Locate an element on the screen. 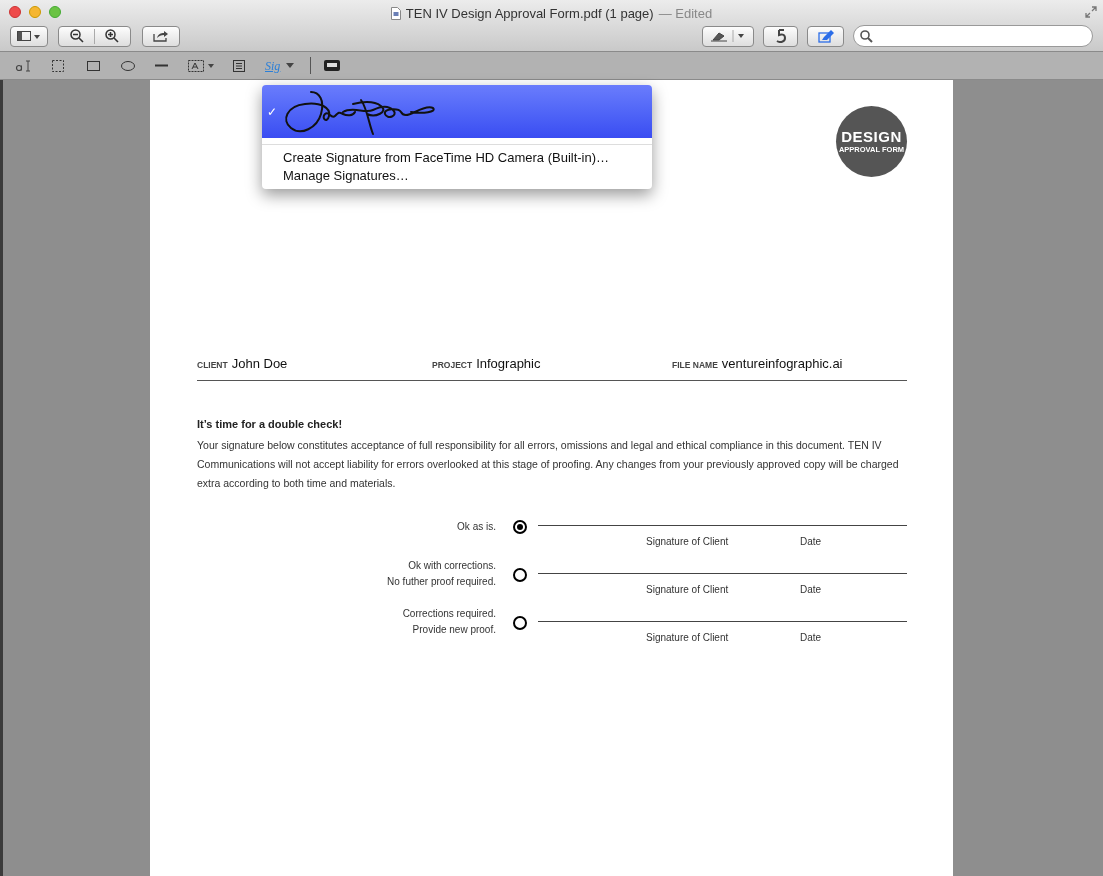  search-icon is located at coordinates (866, 36).